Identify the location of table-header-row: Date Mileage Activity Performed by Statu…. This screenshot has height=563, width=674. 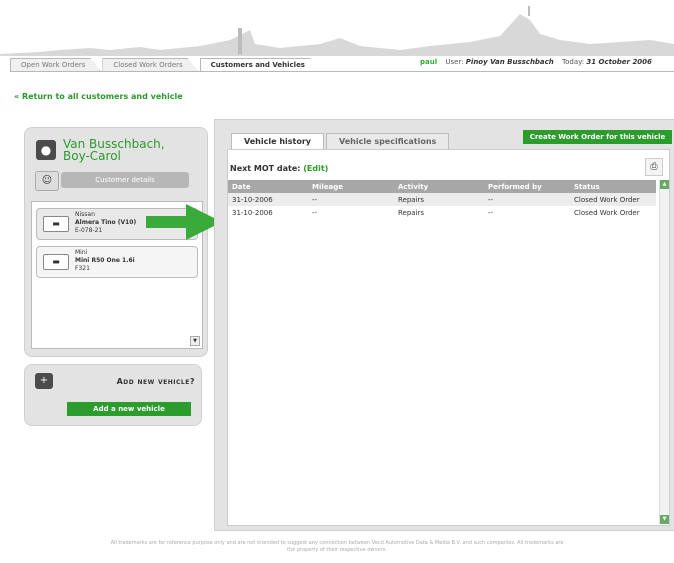
(442, 186).